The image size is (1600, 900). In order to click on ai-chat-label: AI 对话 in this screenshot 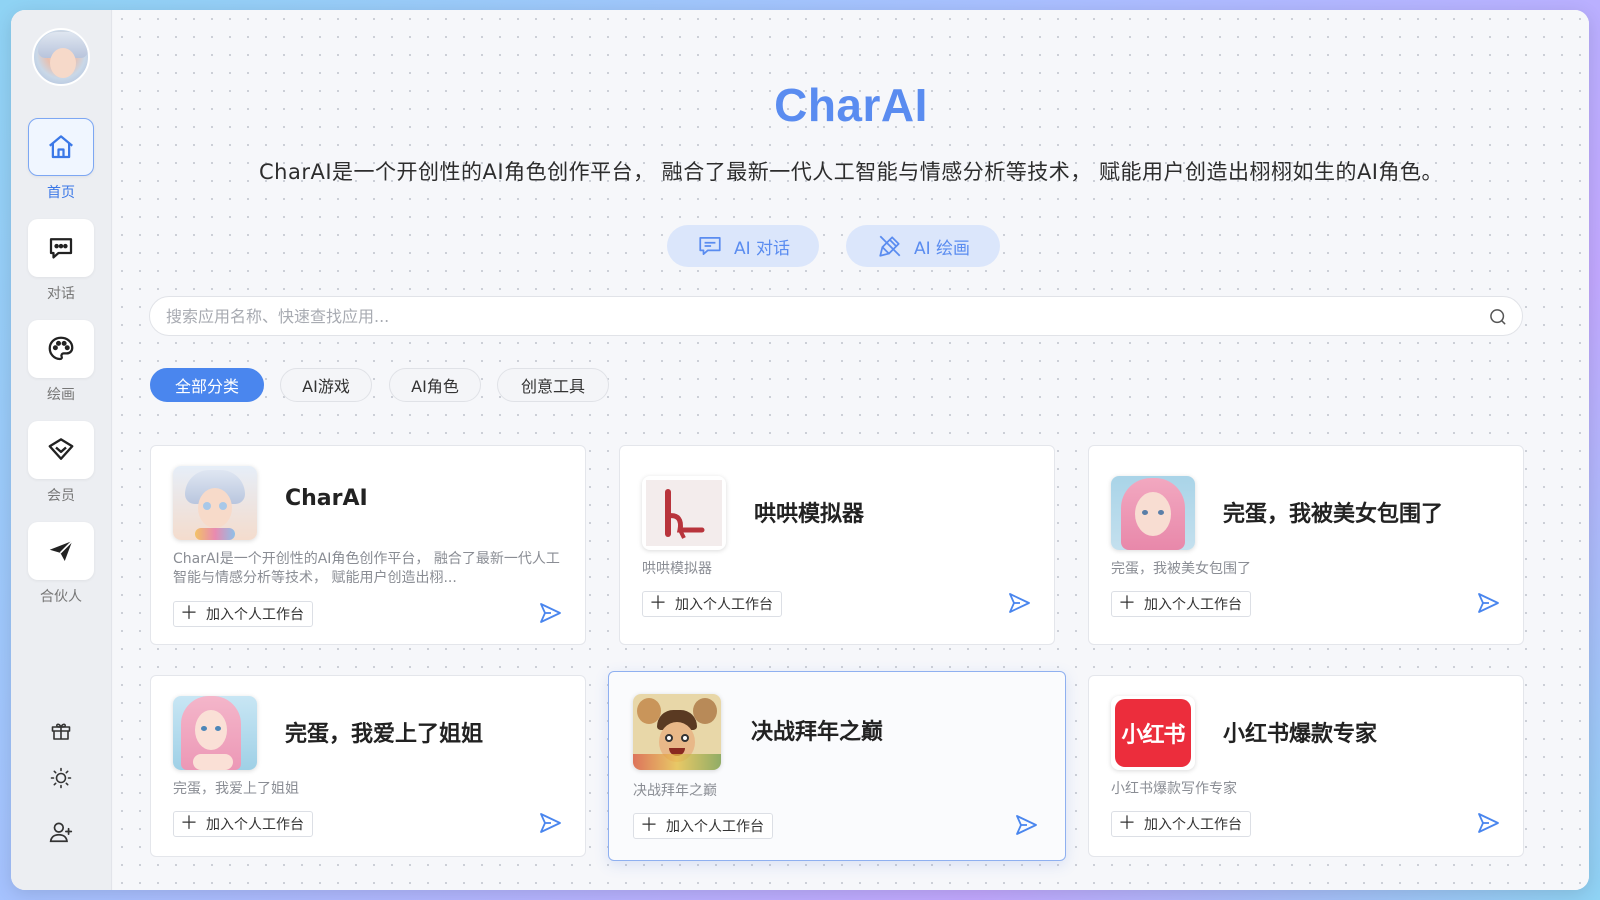, I will do `click(762, 248)`.